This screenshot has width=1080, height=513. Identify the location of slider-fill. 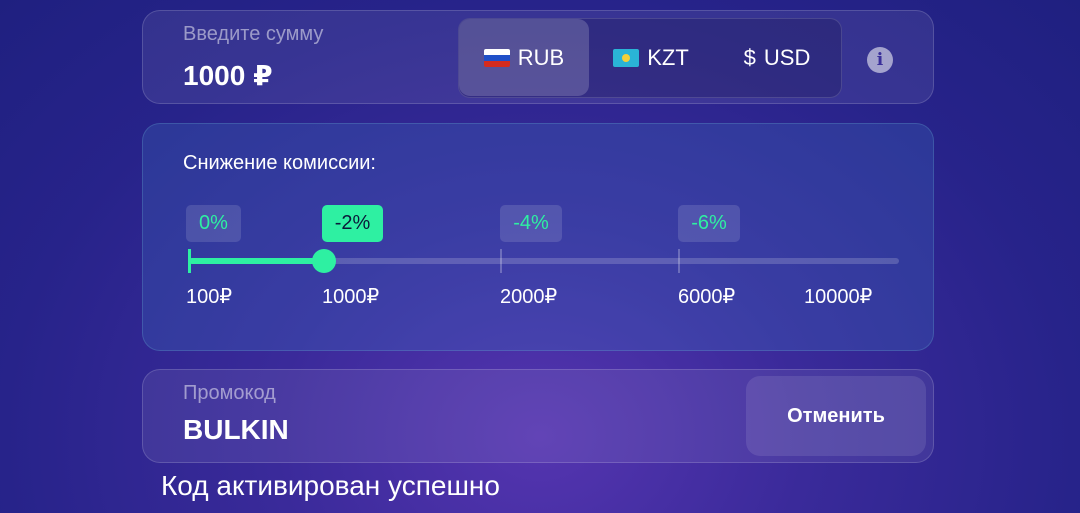
(256, 261).